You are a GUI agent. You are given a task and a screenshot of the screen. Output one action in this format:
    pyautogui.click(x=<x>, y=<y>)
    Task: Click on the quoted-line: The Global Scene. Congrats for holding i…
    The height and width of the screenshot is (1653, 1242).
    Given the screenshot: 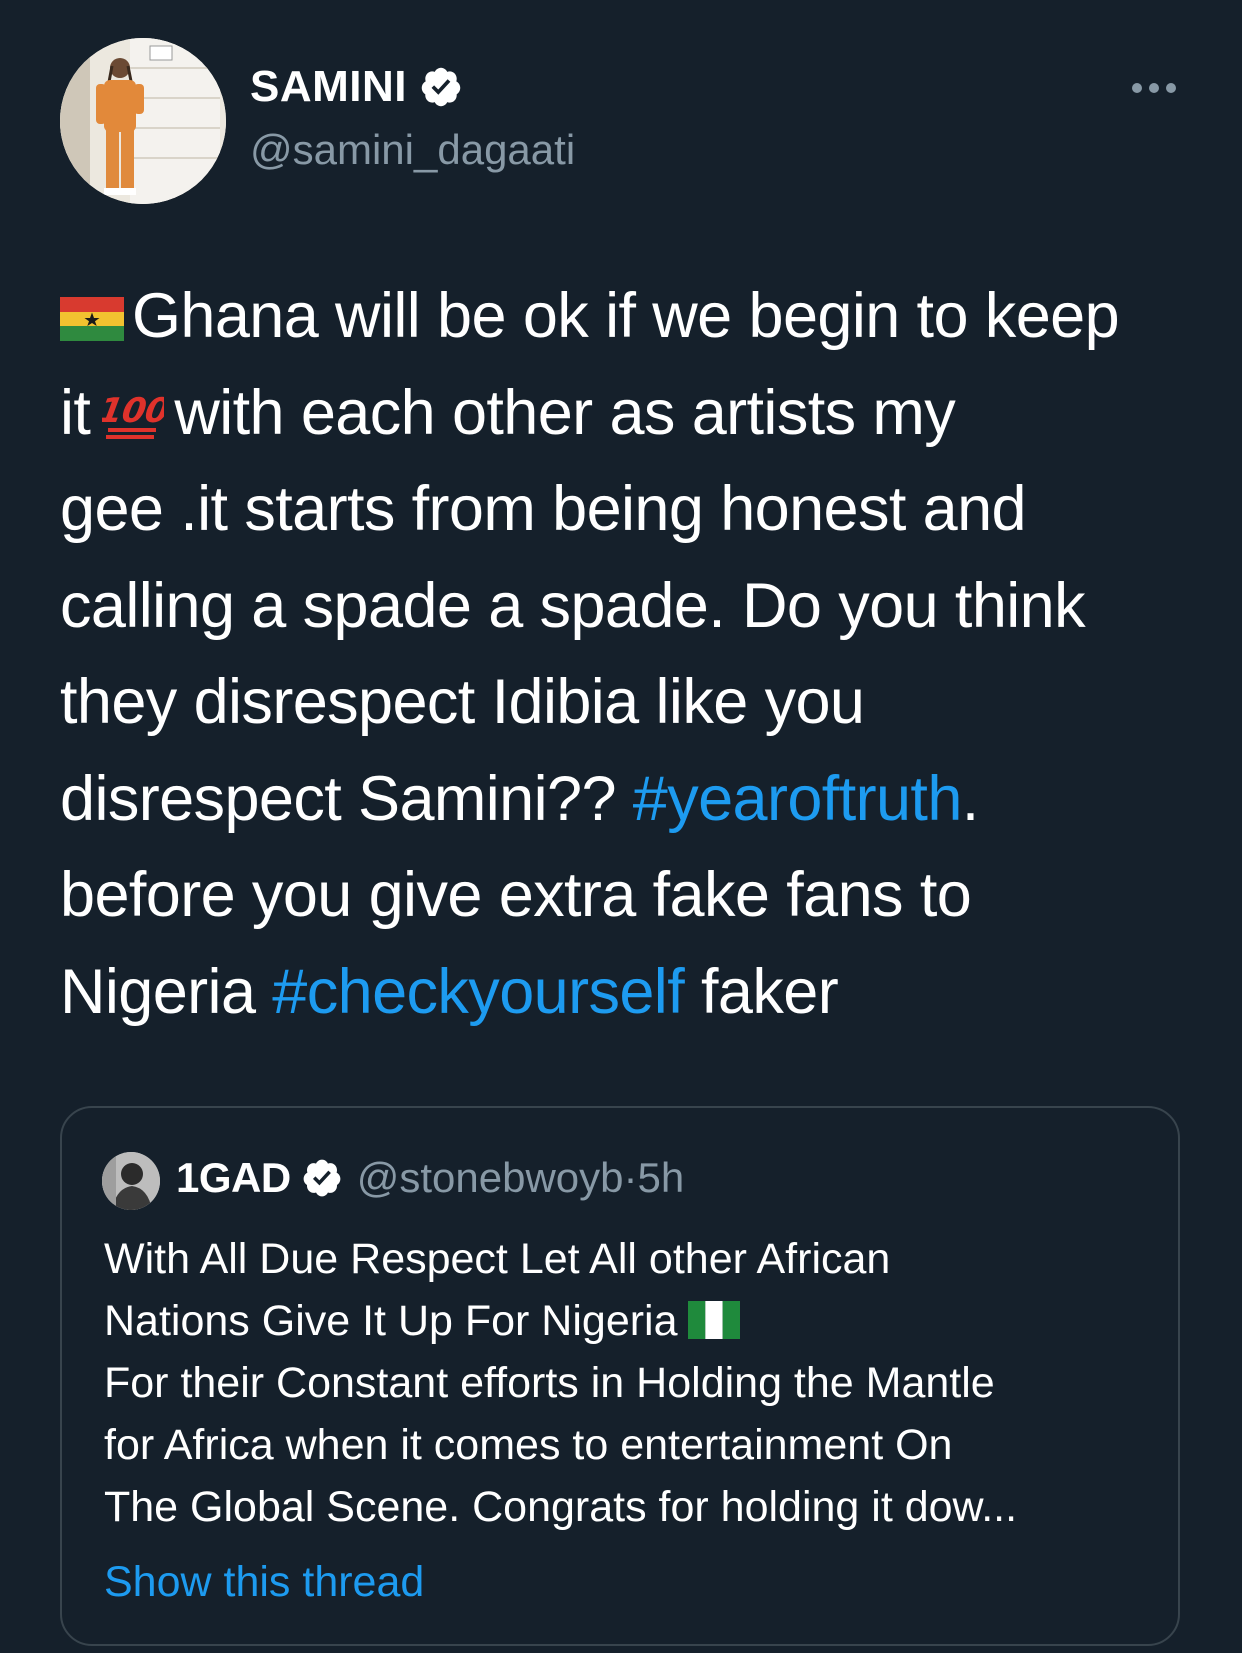 What is the action you would take?
    pyautogui.click(x=561, y=1507)
    